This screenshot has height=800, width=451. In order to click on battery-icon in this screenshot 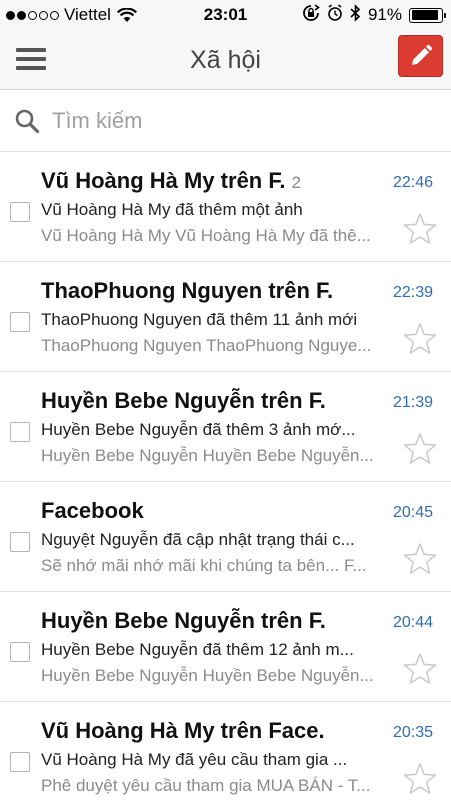, I will do `click(427, 15)`.